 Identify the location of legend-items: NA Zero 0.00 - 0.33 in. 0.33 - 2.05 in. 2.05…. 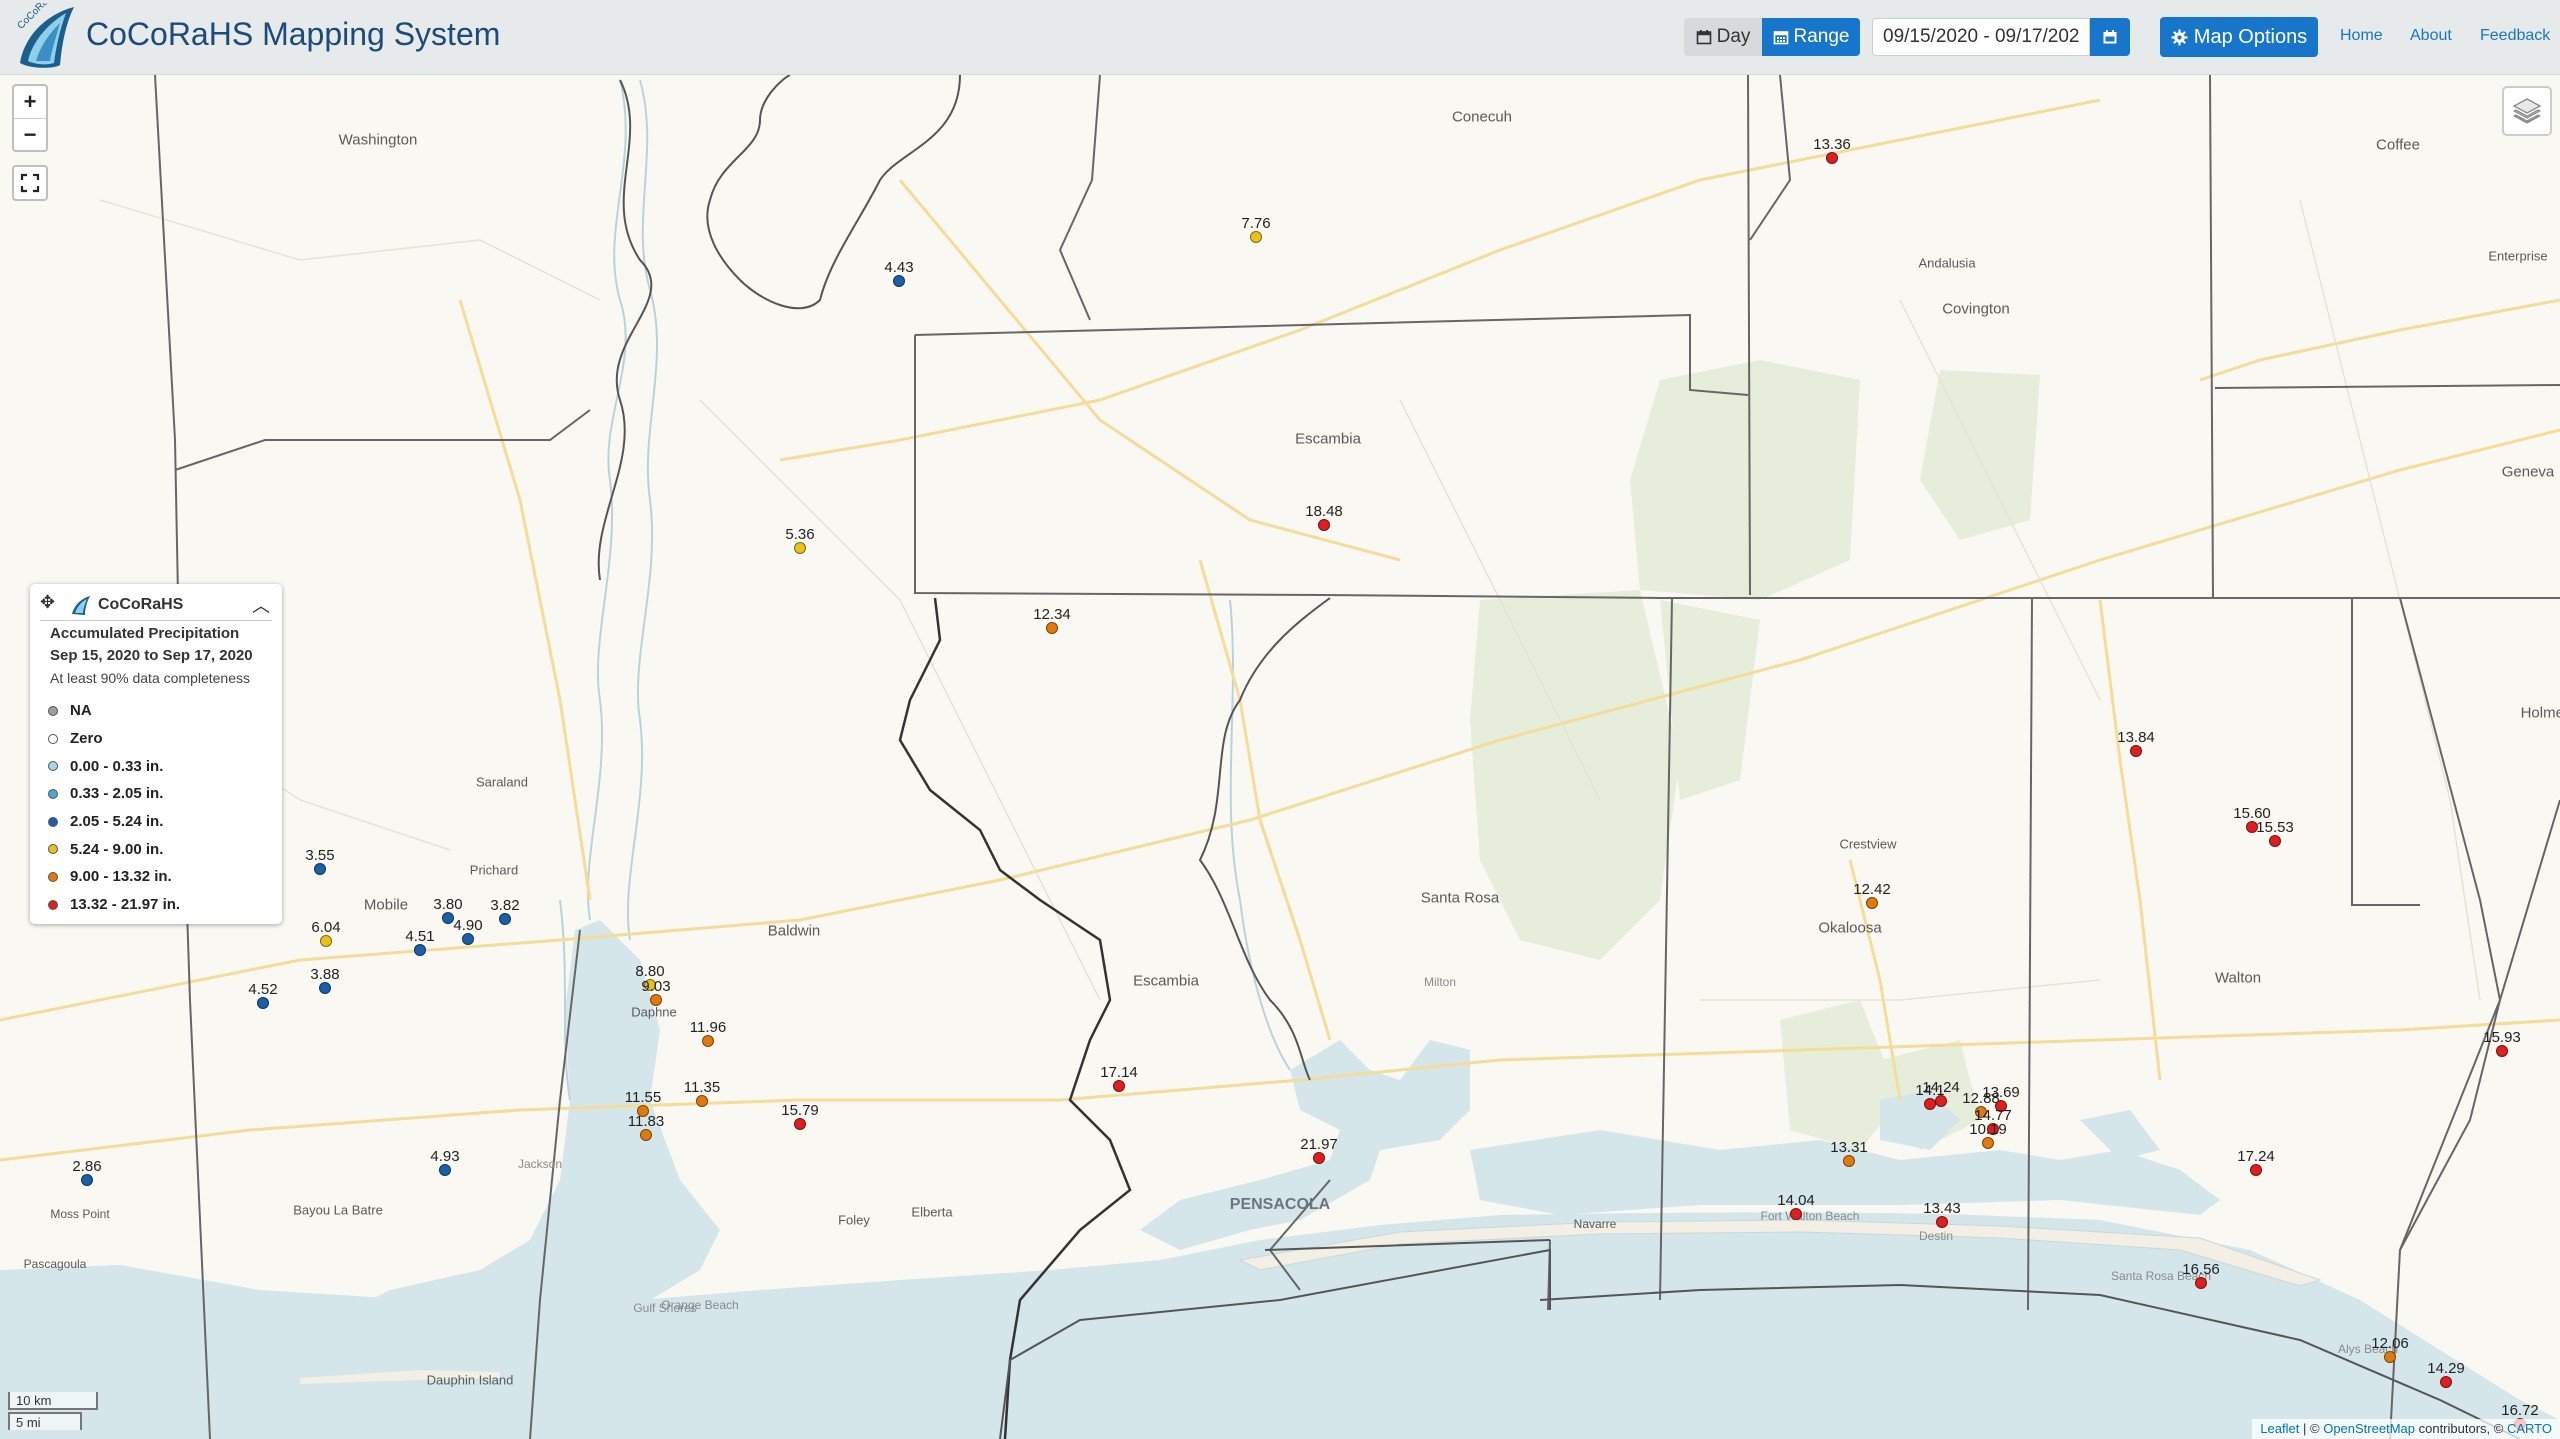
(114, 808).